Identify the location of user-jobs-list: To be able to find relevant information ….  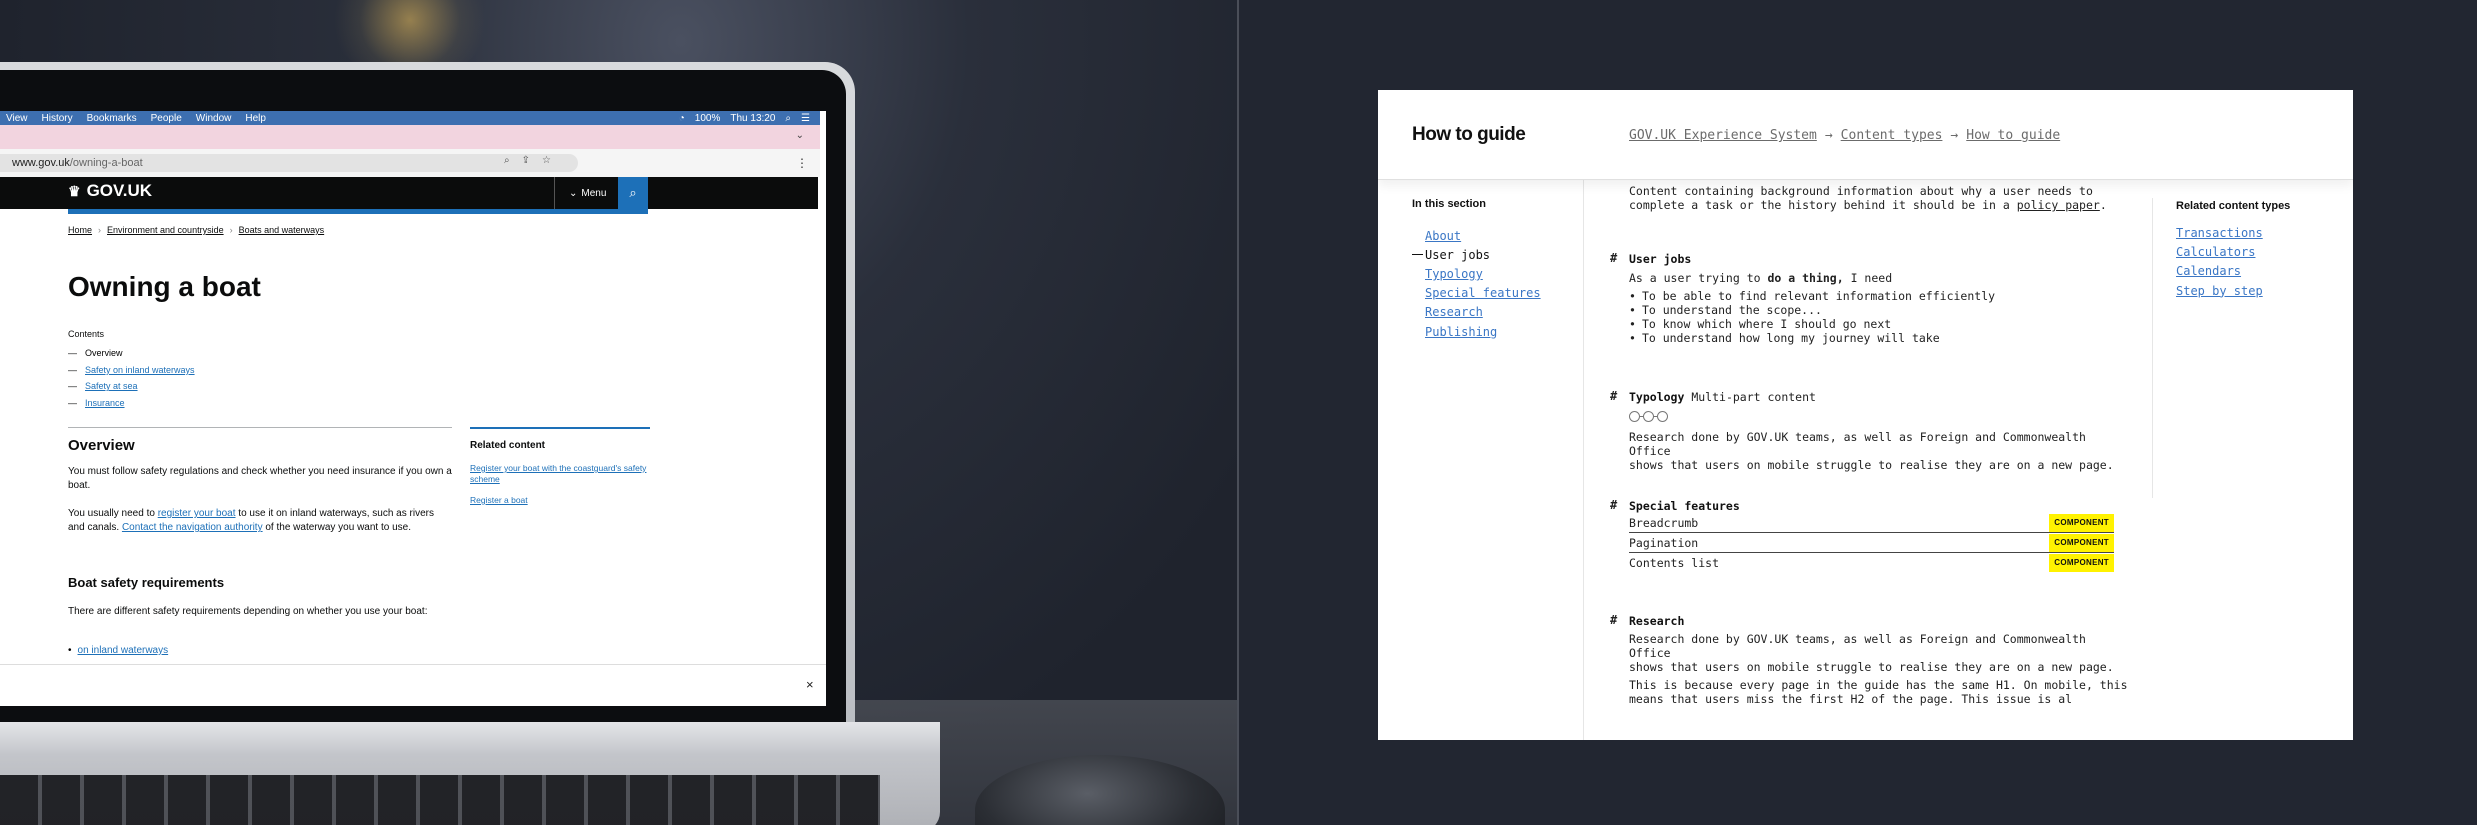
(1879, 317).